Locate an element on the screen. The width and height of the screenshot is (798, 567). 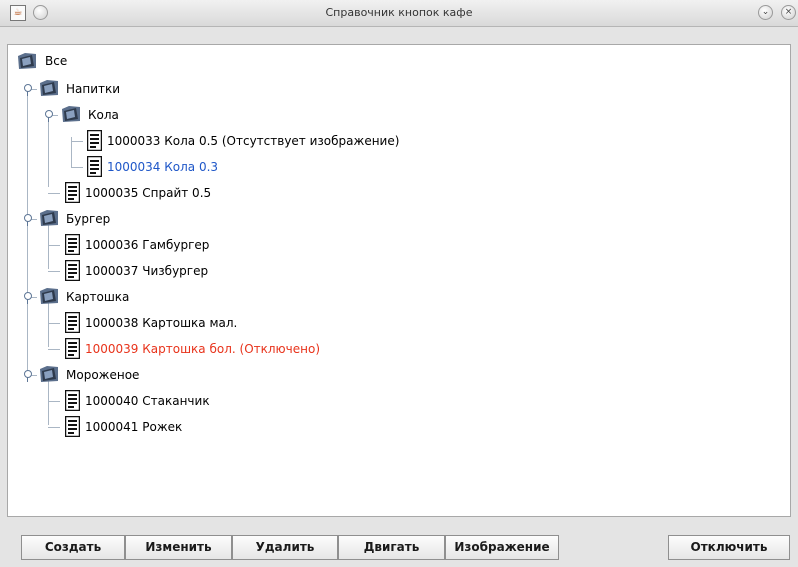
minimize-icon: ⌄ is located at coordinates (765, 12).